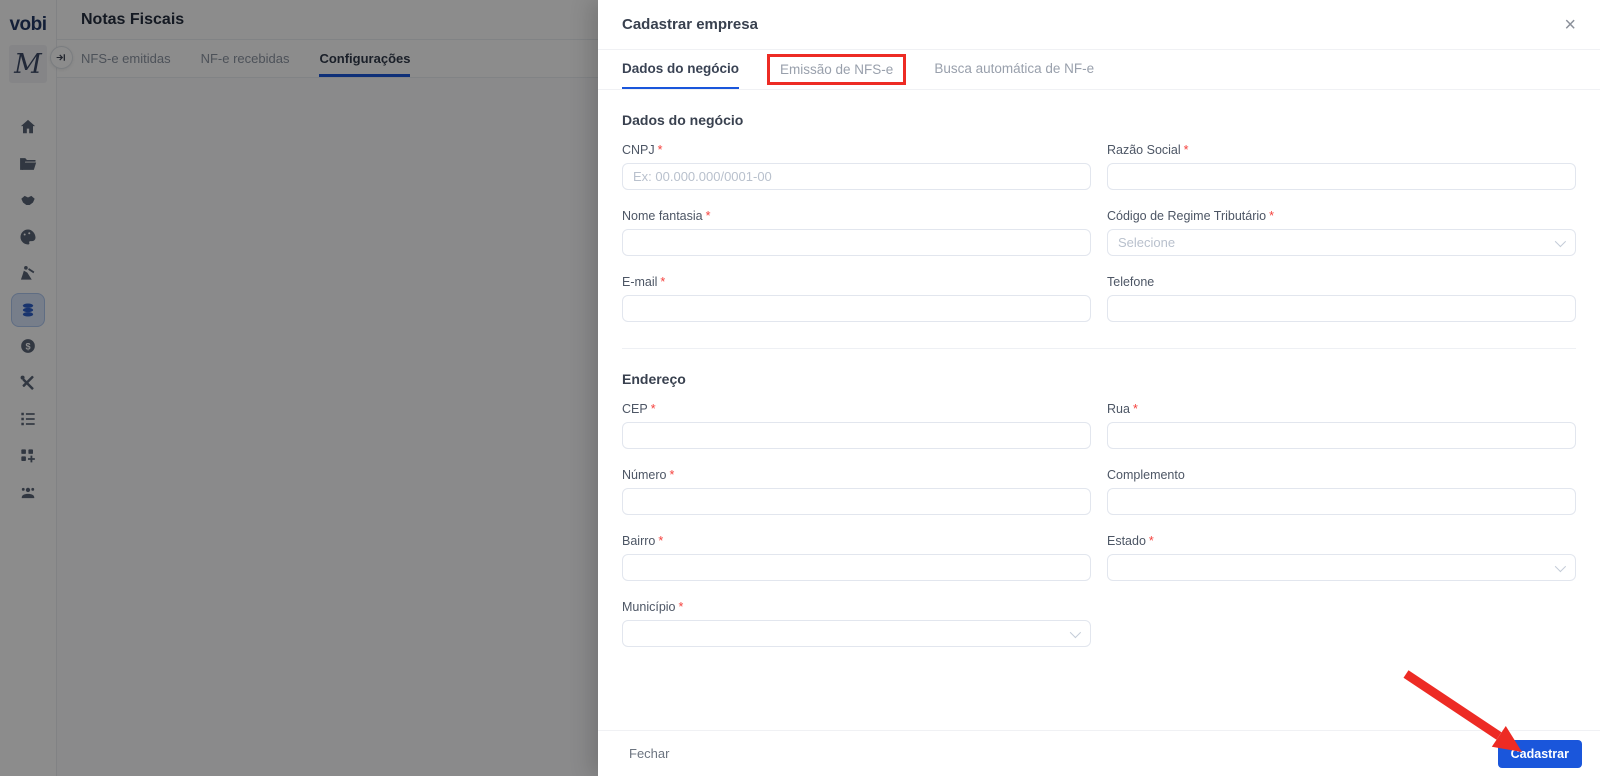 Image resolution: width=1600 pixels, height=776 pixels. Describe the element at coordinates (1341, 501) in the screenshot. I see `complemento-input` at that location.